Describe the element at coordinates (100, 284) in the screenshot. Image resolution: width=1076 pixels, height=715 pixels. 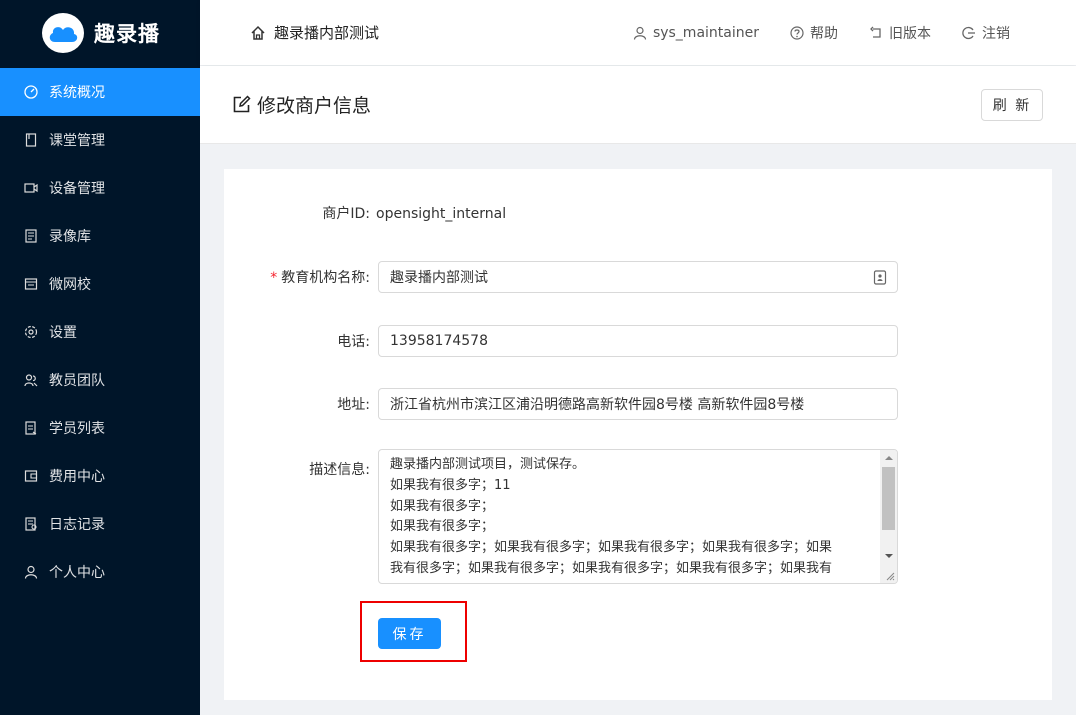
I see `sidebar-item-microschool: 微网校` at that location.